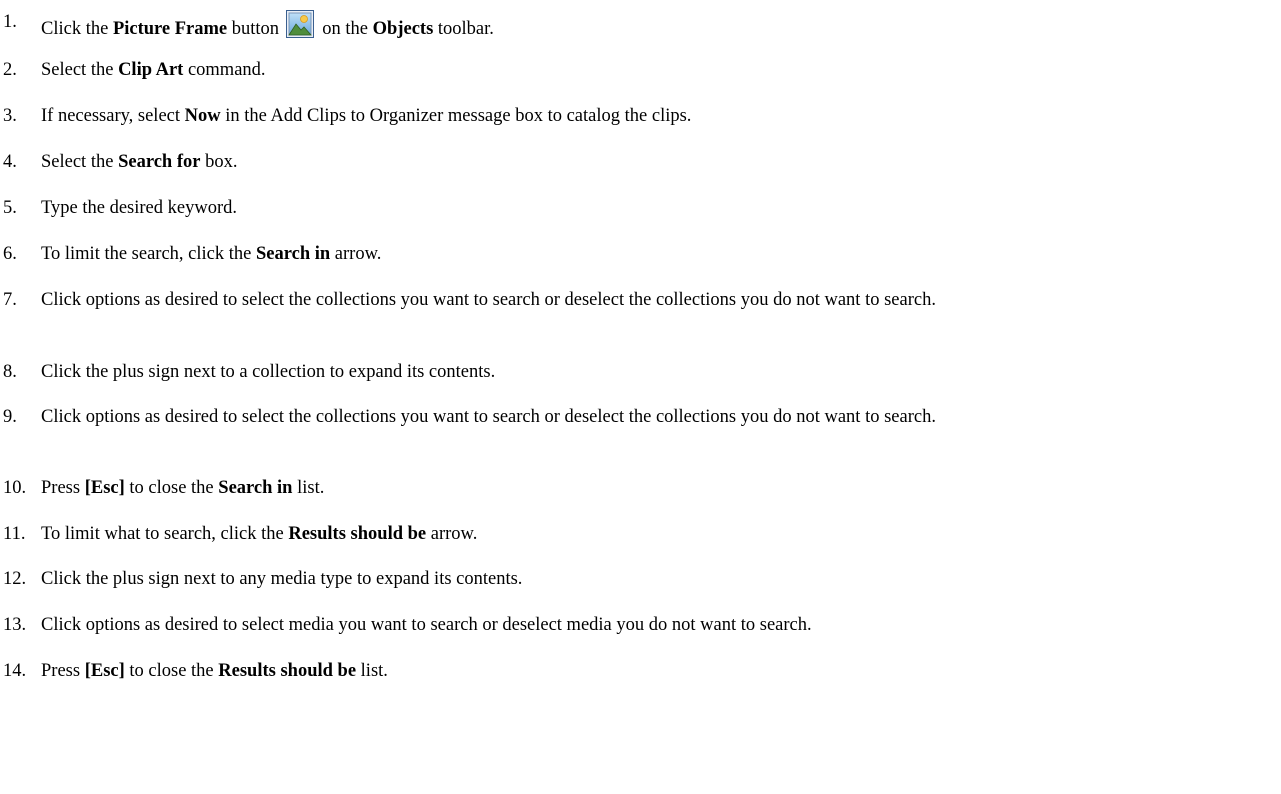 The width and height of the screenshot is (1281, 794). Describe the element at coordinates (224, 70) in the screenshot. I see `step-text-part: command.` at that location.